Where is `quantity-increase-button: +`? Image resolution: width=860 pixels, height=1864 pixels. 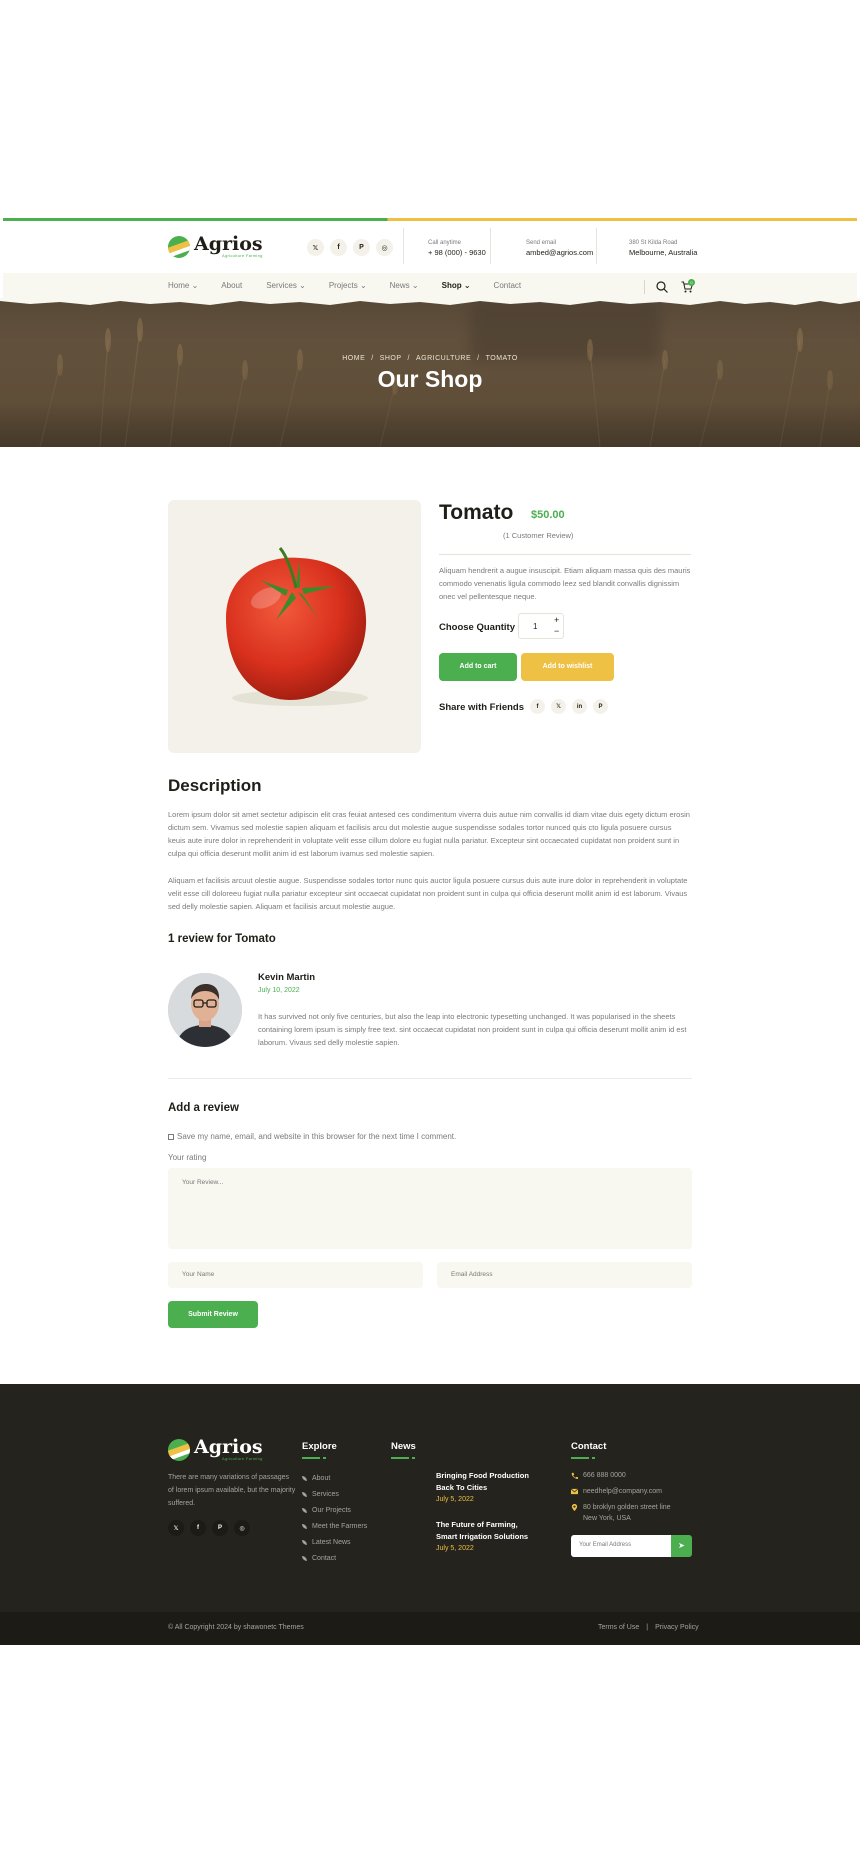
quantity-increase-button: + is located at coordinates (556, 620).